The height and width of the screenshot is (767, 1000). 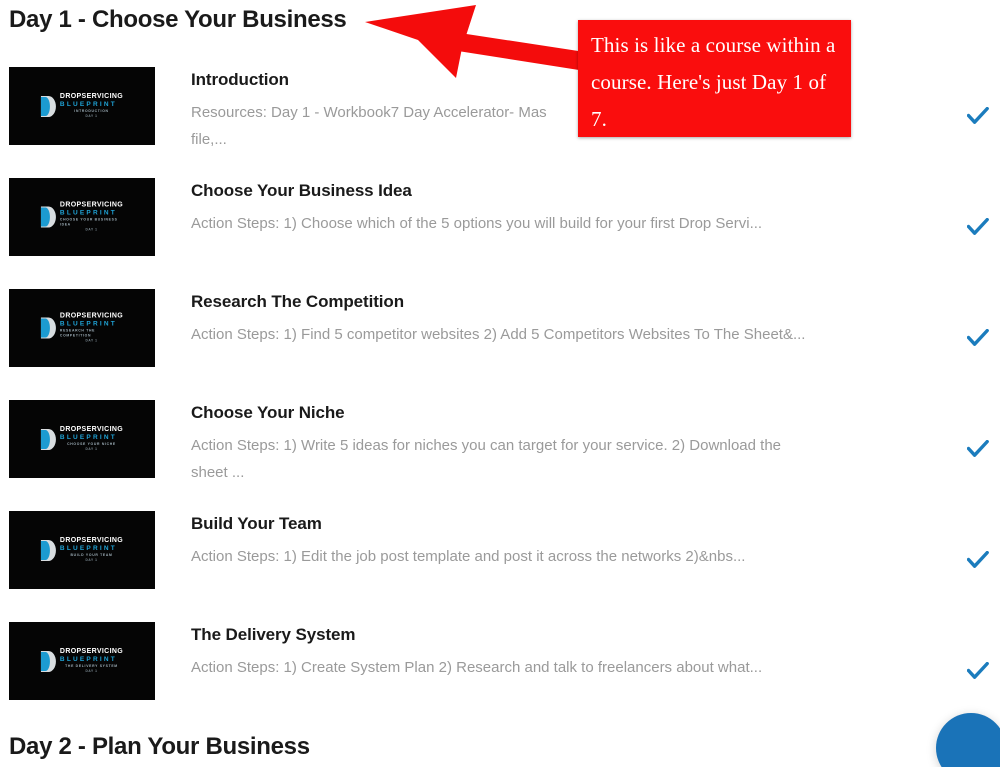 I want to click on lesson-title: Build Your Team, so click(x=535, y=524).